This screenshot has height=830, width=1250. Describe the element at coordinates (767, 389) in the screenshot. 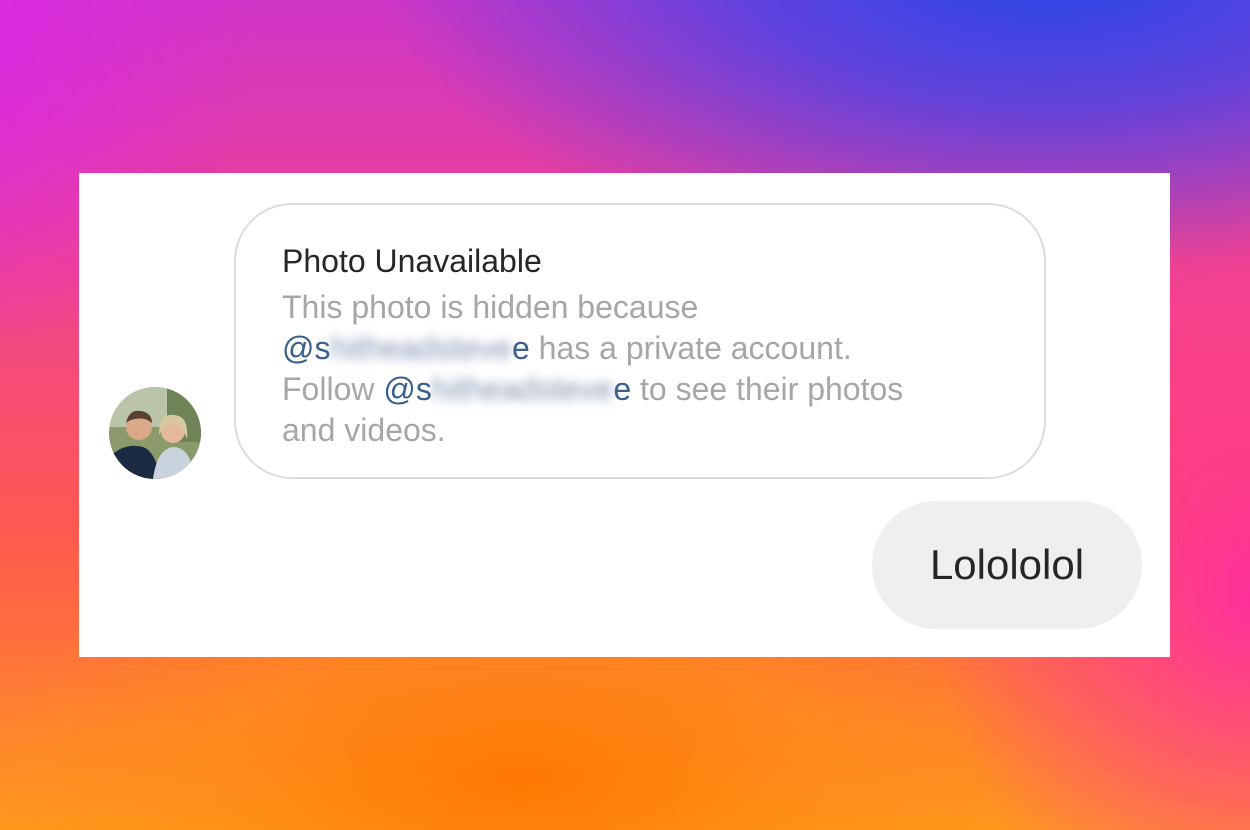

I see `body-line-3-end: to see their photos` at that location.